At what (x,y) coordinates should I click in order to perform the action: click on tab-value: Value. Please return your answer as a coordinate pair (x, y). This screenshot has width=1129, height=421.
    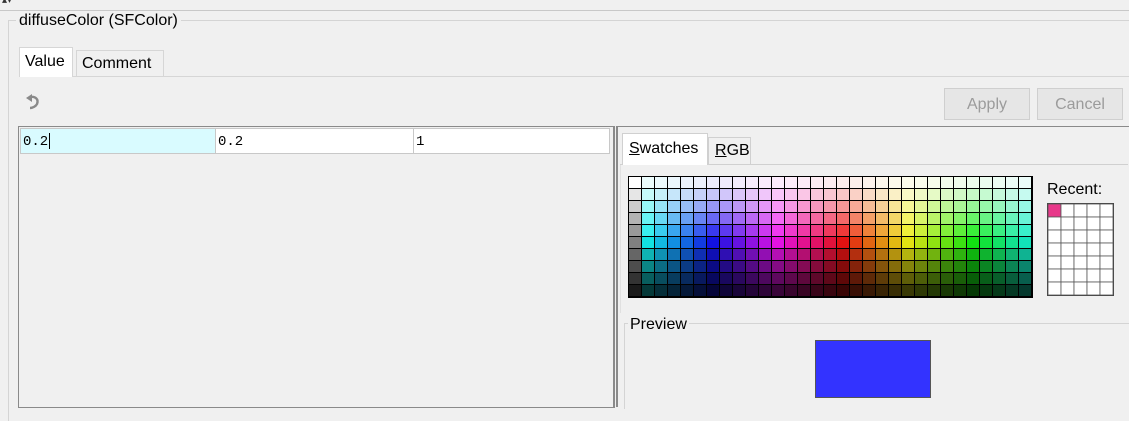
    Looking at the image, I should click on (46, 62).